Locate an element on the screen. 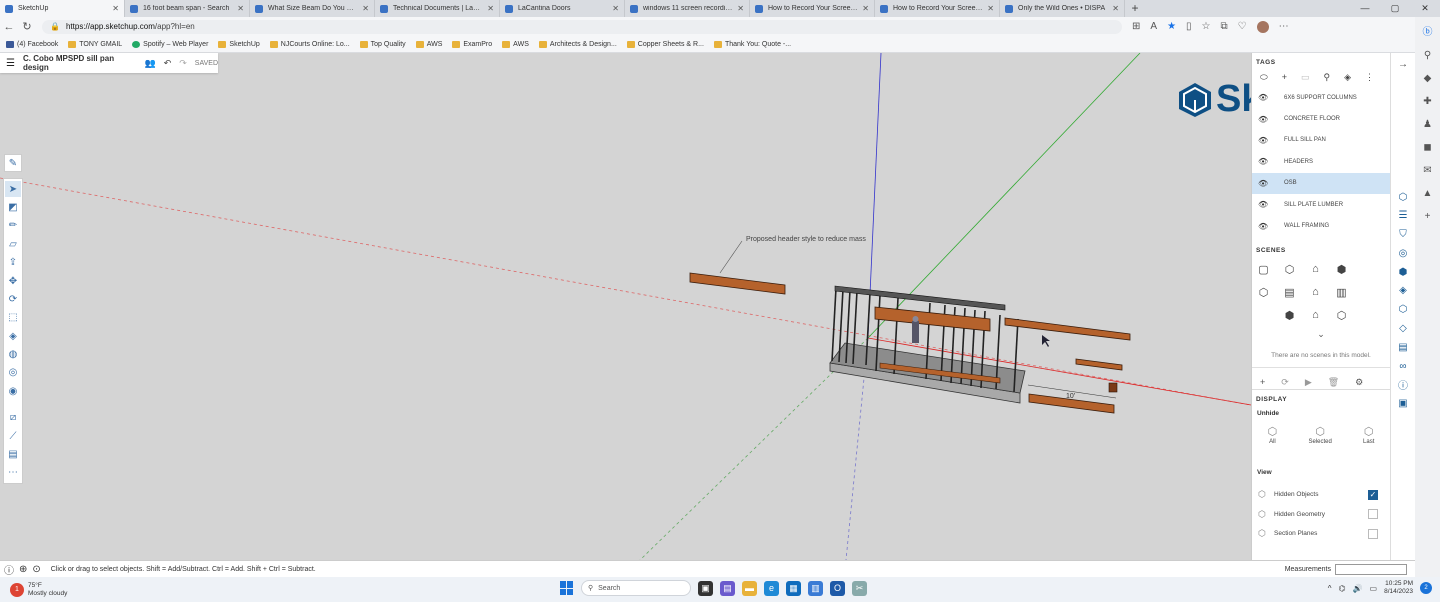 Image resolution: width=1440 pixels, height=602 pixels. user-icon: ⊙ is located at coordinates (36, 569).